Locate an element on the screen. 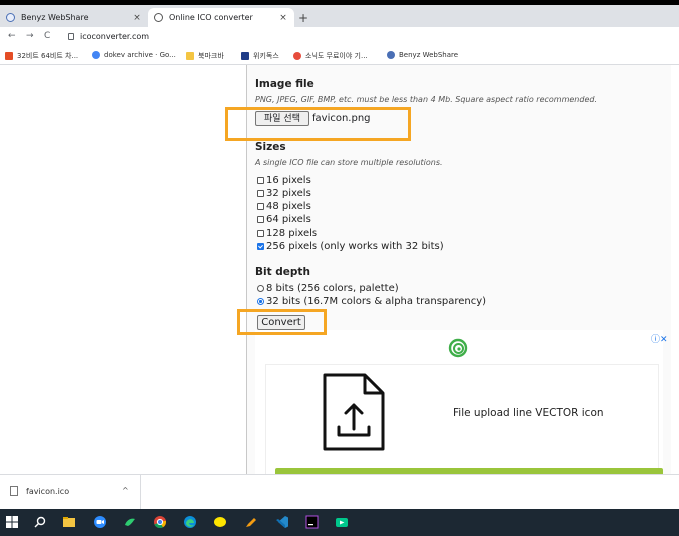 Image resolution: width=679 pixels, height=536 pixels. search-icon is located at coordinates (40, 522).